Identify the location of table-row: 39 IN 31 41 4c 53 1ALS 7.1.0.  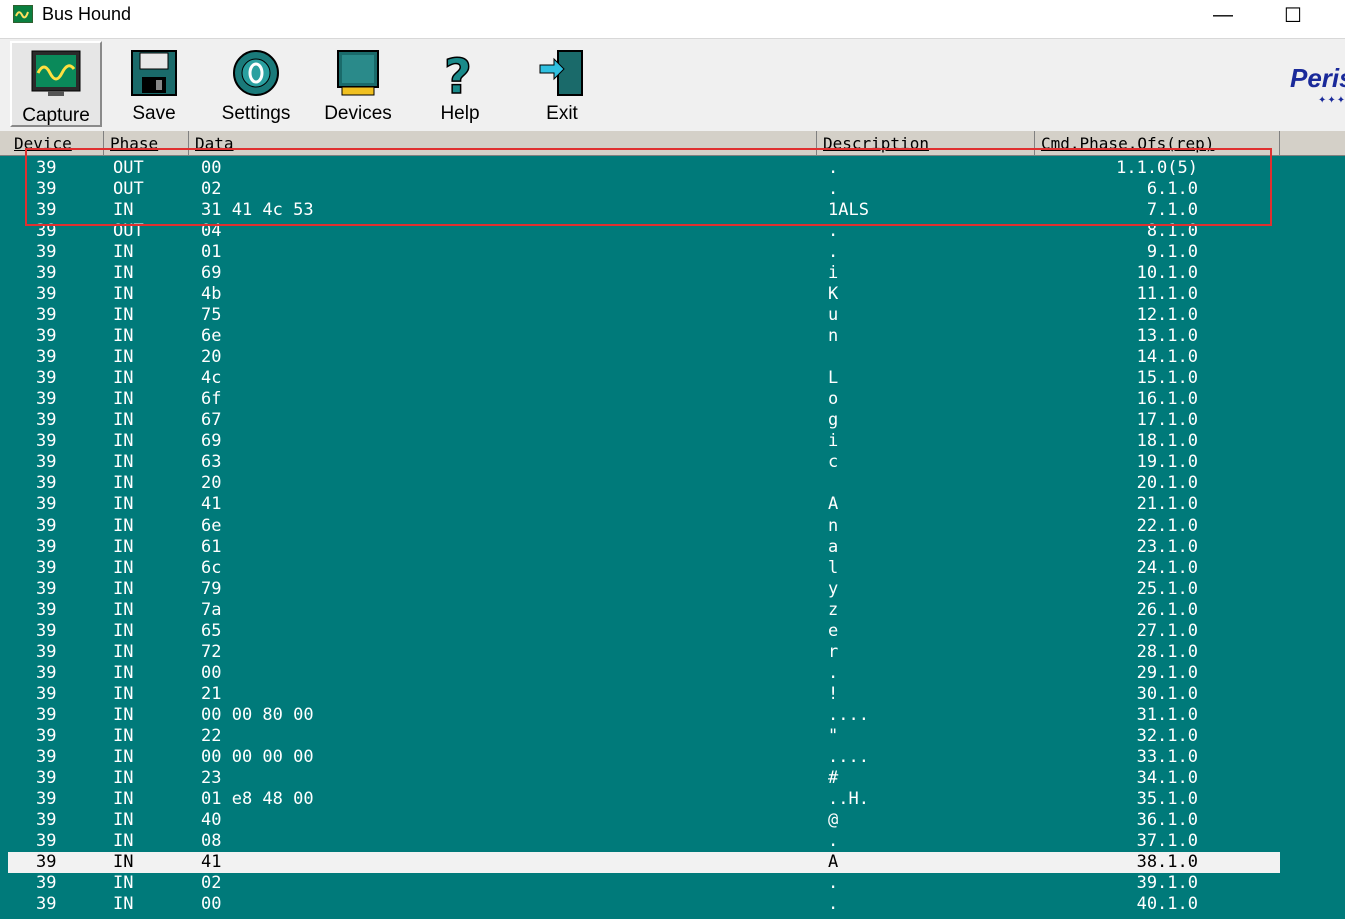
(644, 210).